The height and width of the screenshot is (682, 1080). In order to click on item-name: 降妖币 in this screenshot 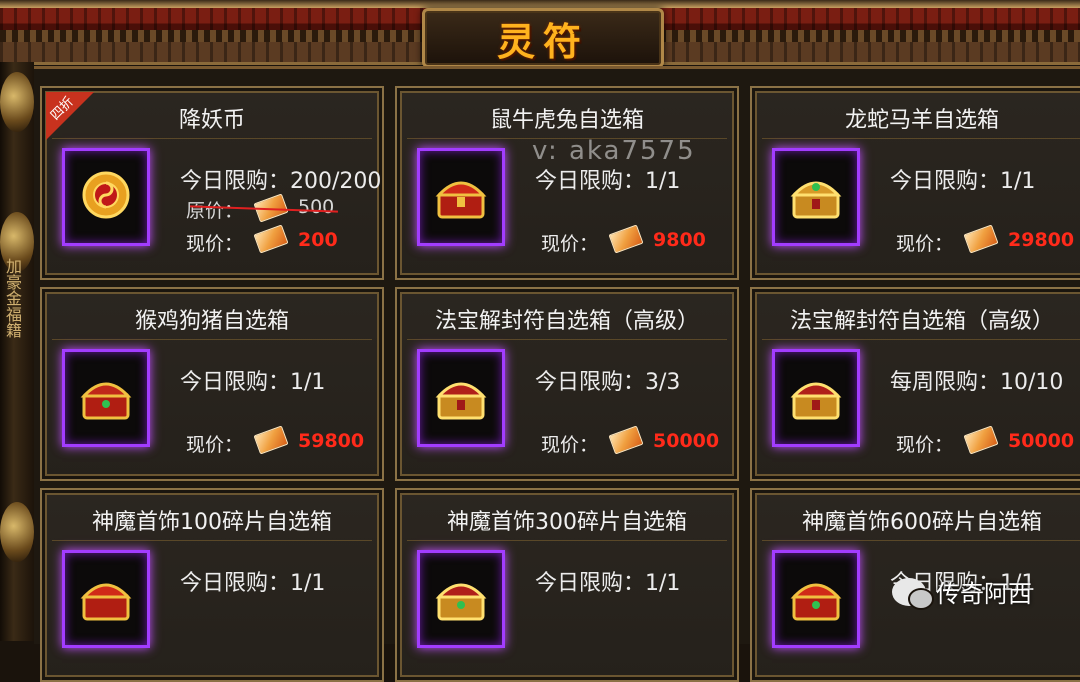, I will do `click(212, 118)`.